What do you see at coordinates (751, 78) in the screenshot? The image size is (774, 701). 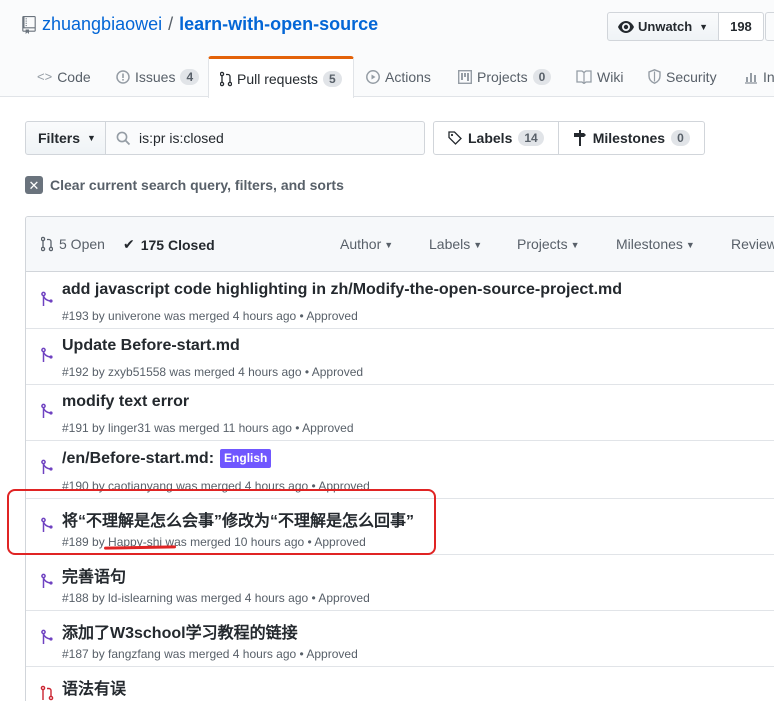 I see `graph-icon` at bounding box center [751, 78].